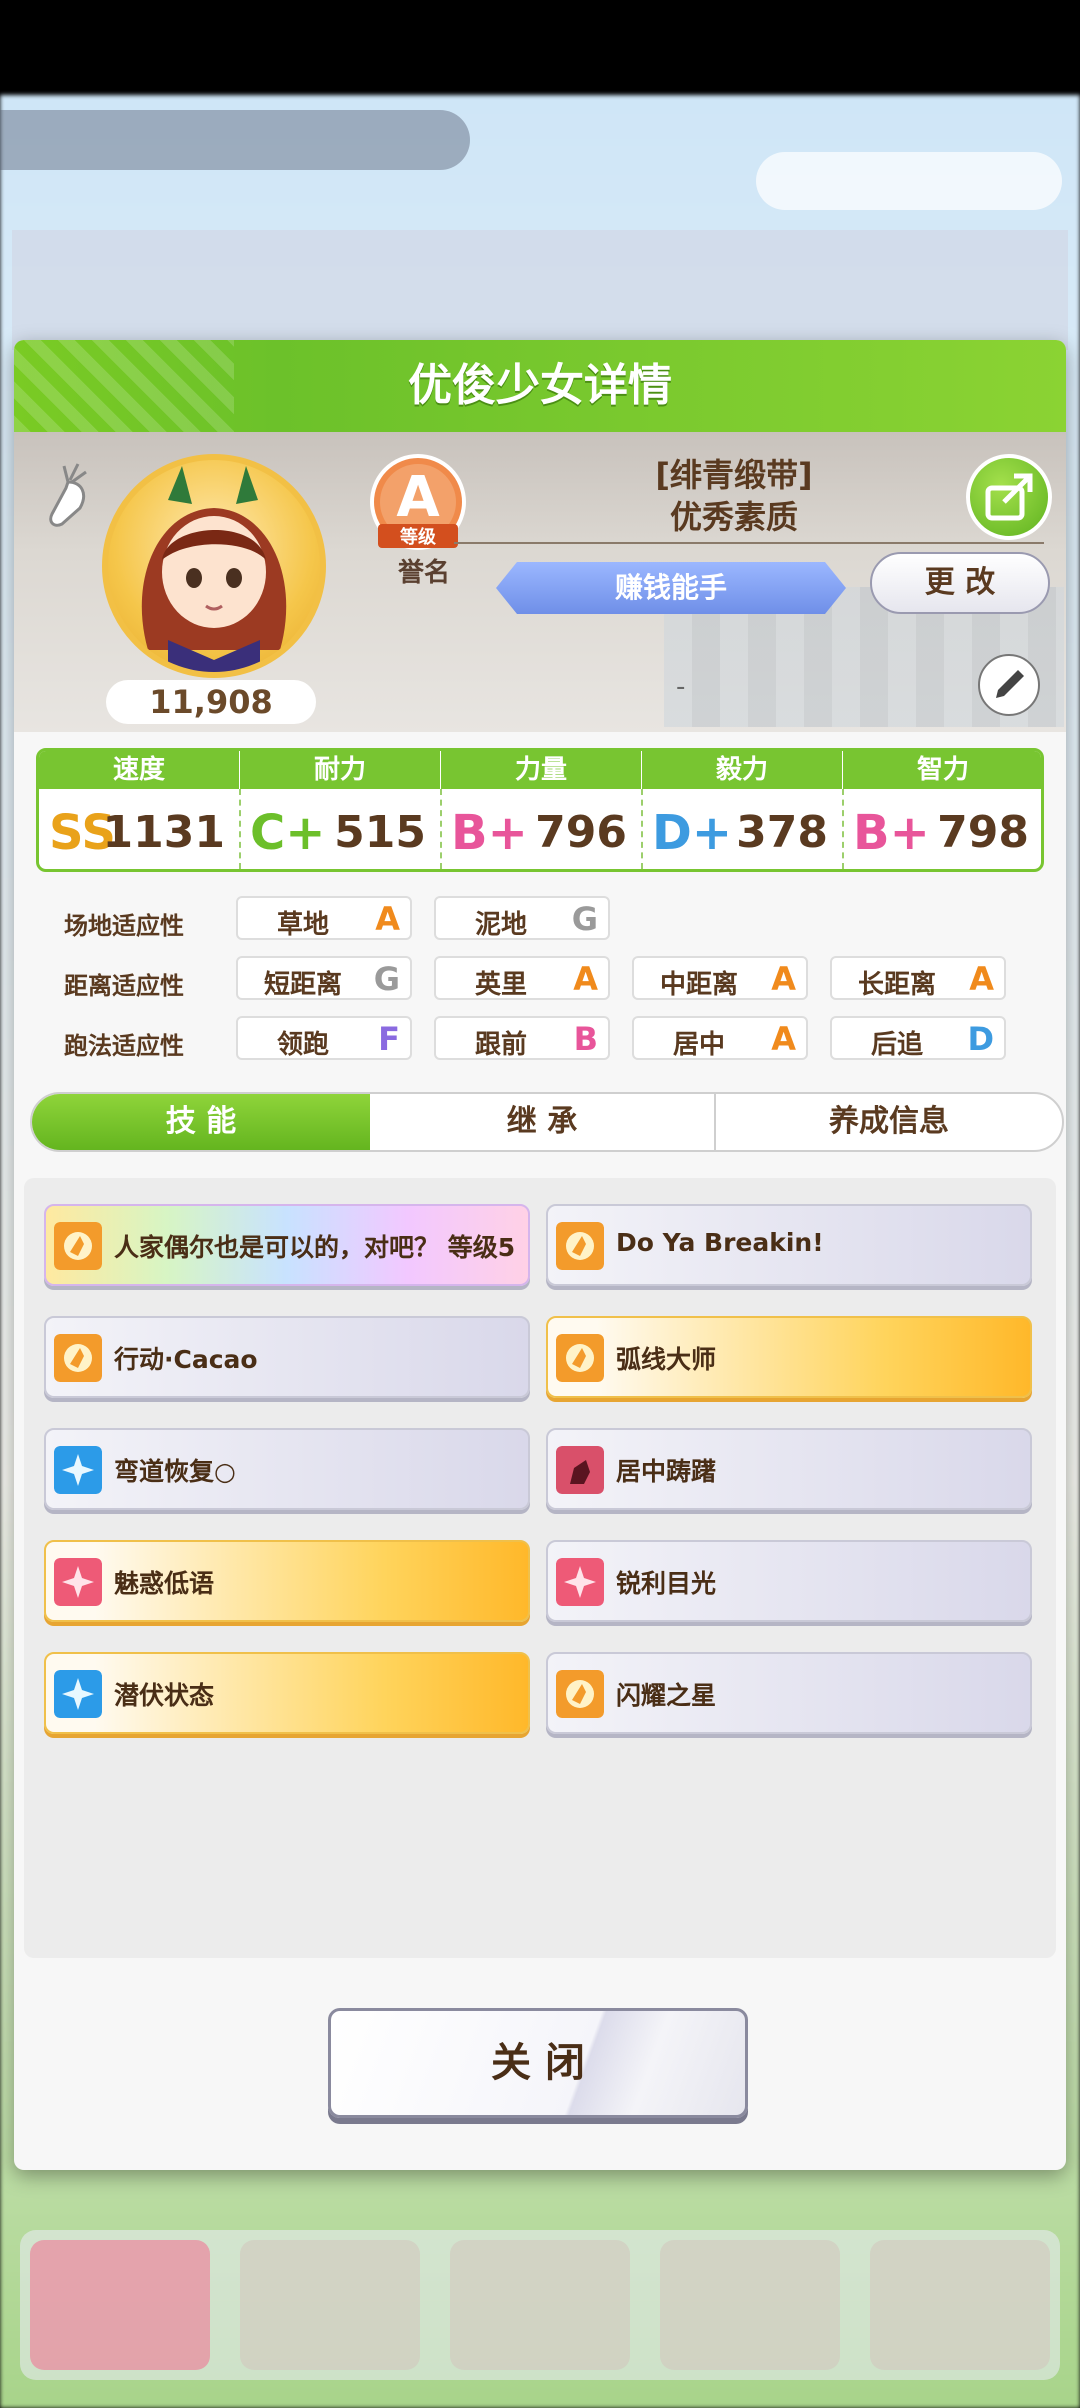 The image size is (1080, 2408). What do you see at coordinates (302, 925) in the screenshot?
I see `aptitude-turf-name: 草地` at bounding box center [302, 925].